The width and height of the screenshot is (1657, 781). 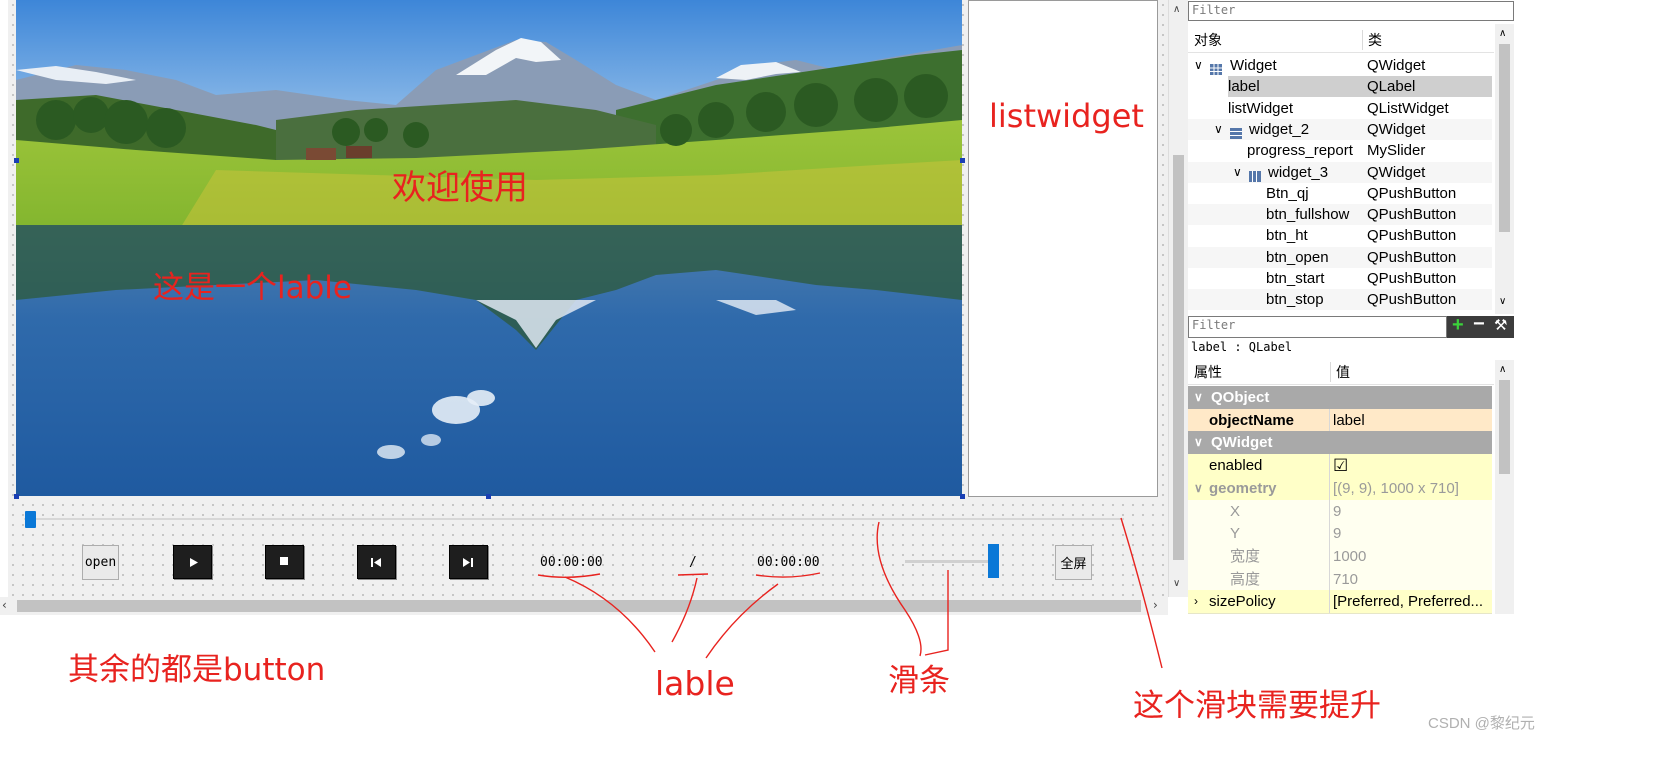 What do you see at coordinates (788, 575) in the screenshot?
I see `underline-total-time` at bounding box center [788, 575].